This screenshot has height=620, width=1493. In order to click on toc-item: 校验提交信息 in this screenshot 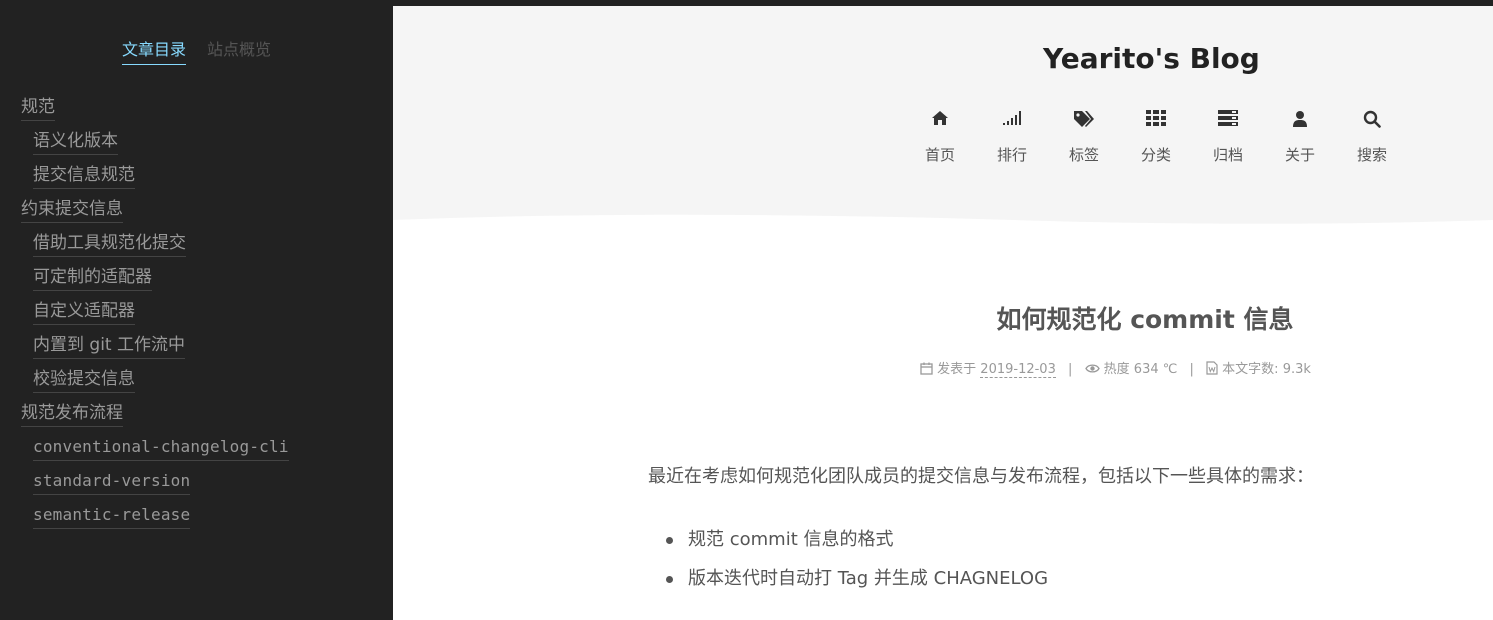, I will do `click(207, 380)`.